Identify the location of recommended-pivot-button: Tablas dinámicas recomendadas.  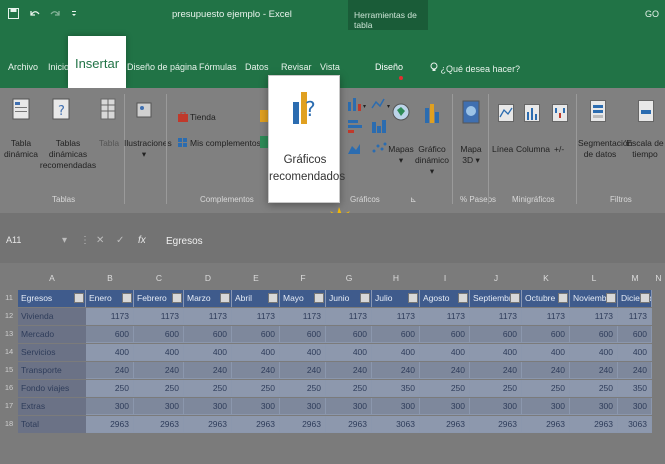
(68, 154).